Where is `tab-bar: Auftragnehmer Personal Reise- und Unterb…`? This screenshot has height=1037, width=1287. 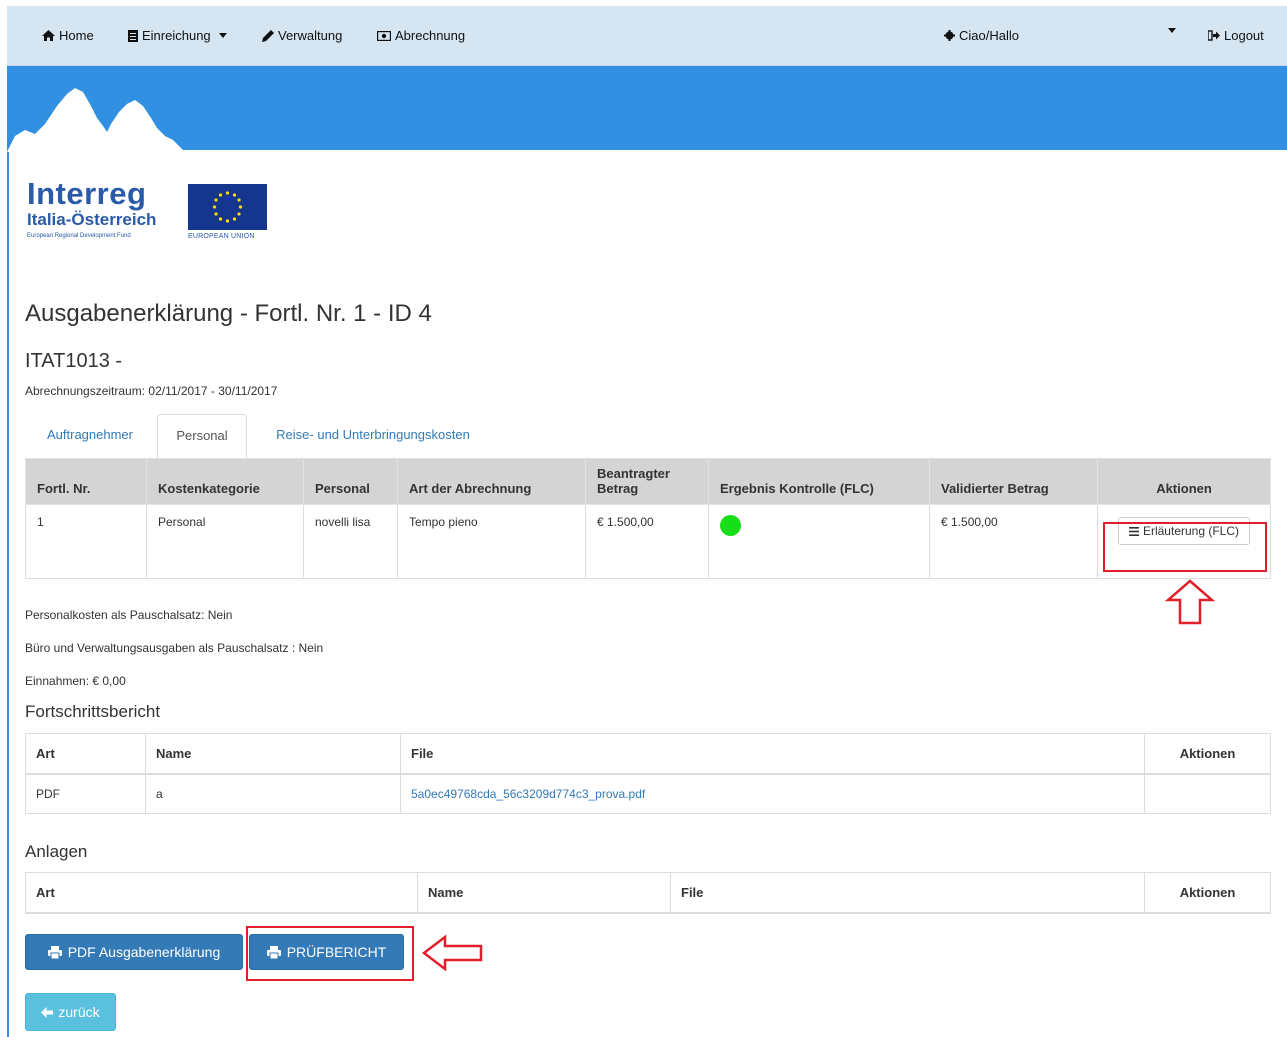 tab-bar: Auftragnehmer Personal Reise- und Unterb… is located at coordinates (648, 436).